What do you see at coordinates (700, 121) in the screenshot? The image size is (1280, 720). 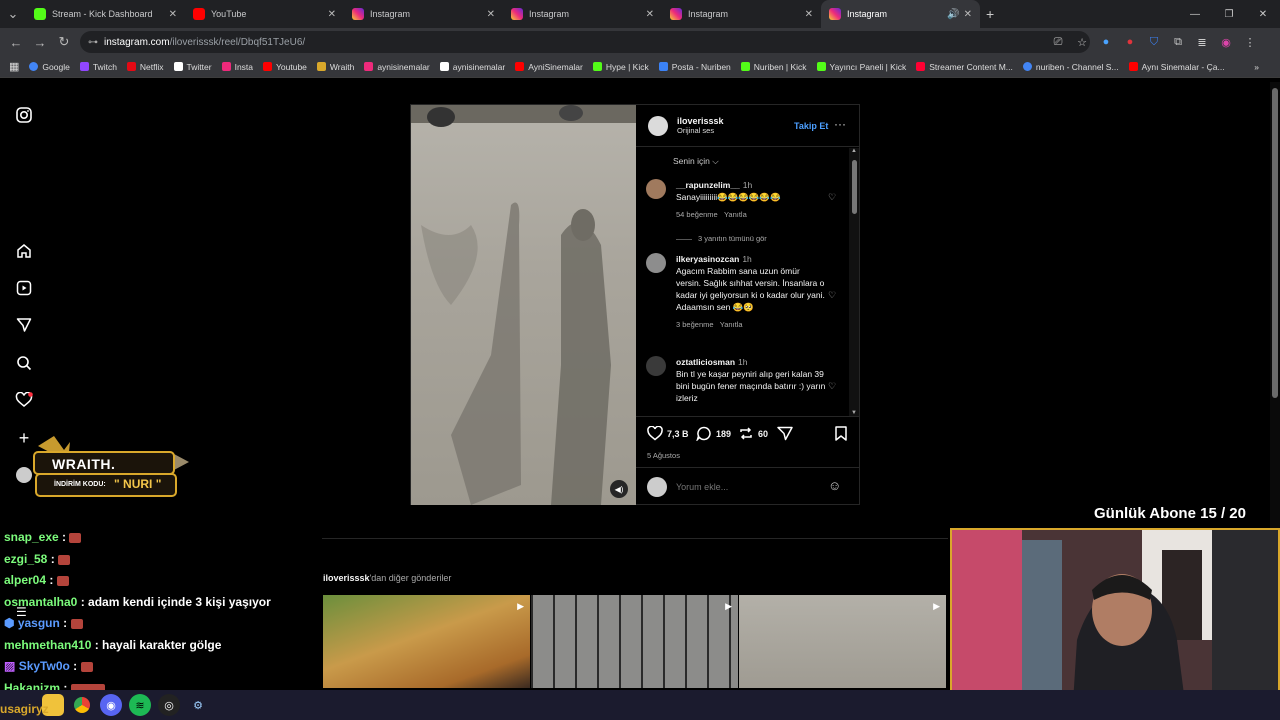 I see `author-username: iloverisssk` at bounding box center [700, 121].